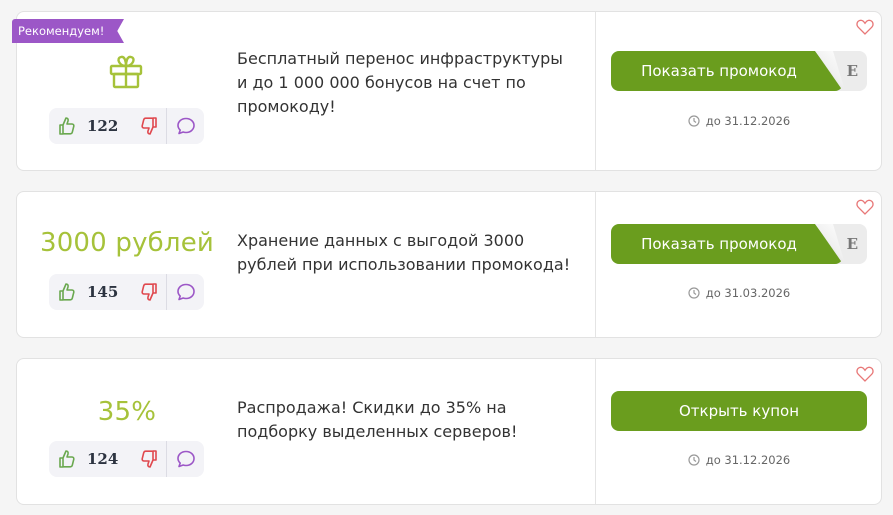 The height and width of the screenshot is (515, 893). What do you see at coordinates (126, 72) in the screenshot?
I see `gift-icon` at bounding box center [126, 72].